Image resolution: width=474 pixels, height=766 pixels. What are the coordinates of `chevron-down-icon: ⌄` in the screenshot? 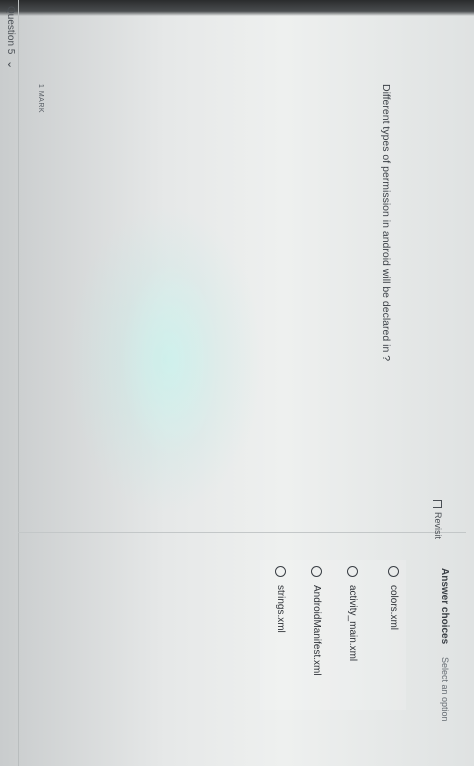 It's located at (11, 64).